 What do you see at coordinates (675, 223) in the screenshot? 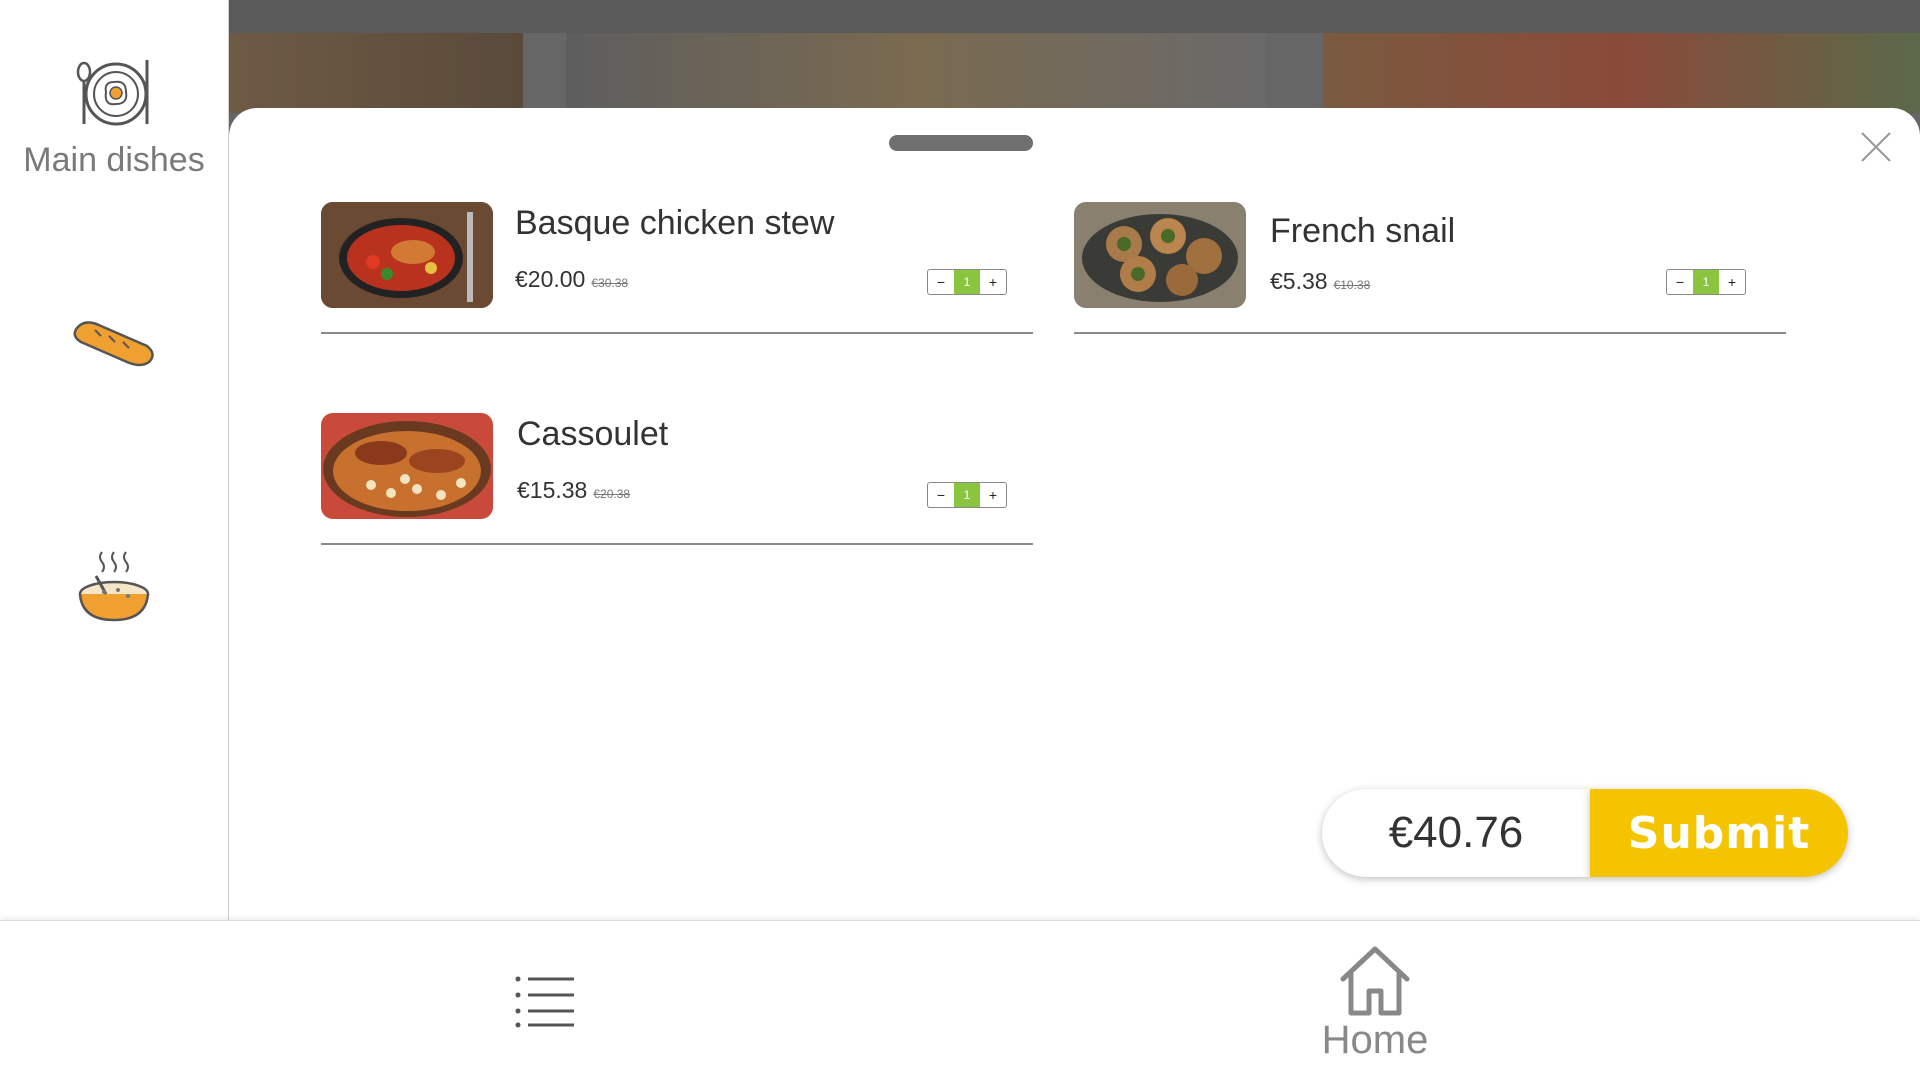
I see `dish-name: Basque chicken stew` at bounding box center [675, 223].